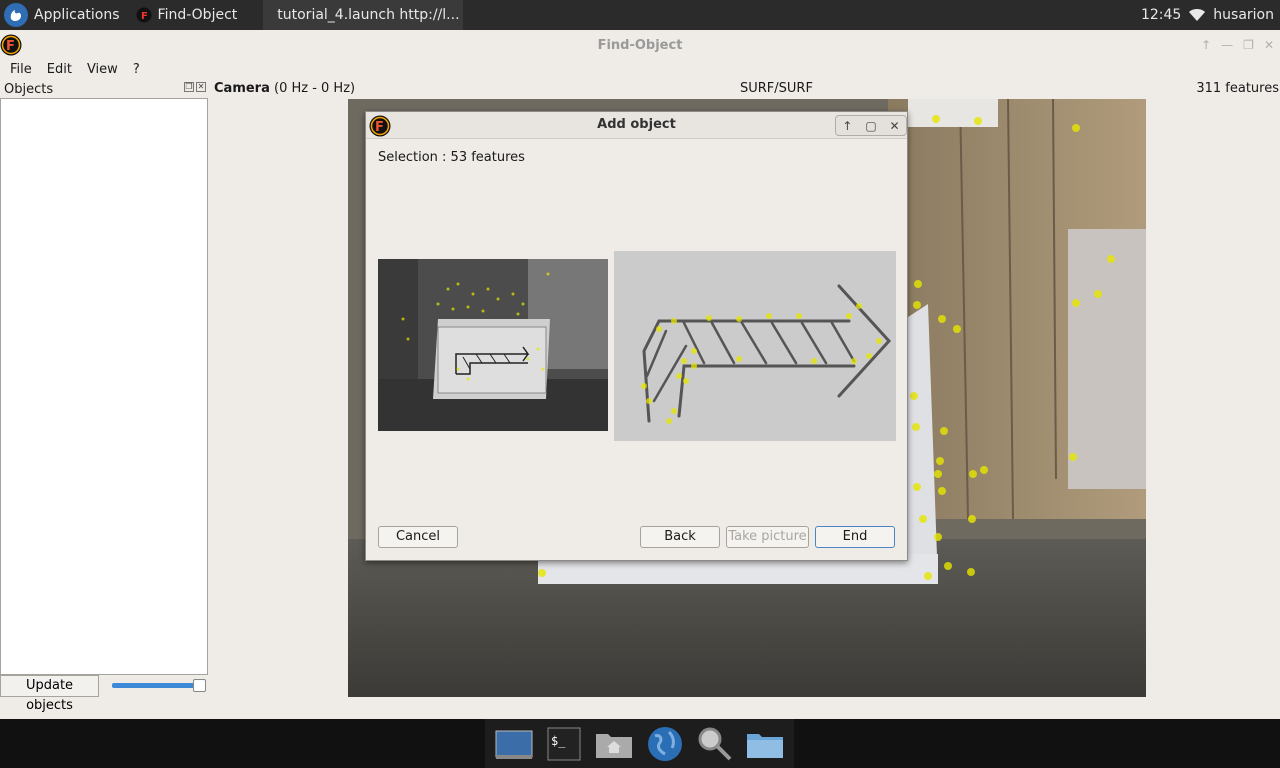  Describe the element at coordinates (855, 537) in the screenshot. I see `end-button: End` at that location.